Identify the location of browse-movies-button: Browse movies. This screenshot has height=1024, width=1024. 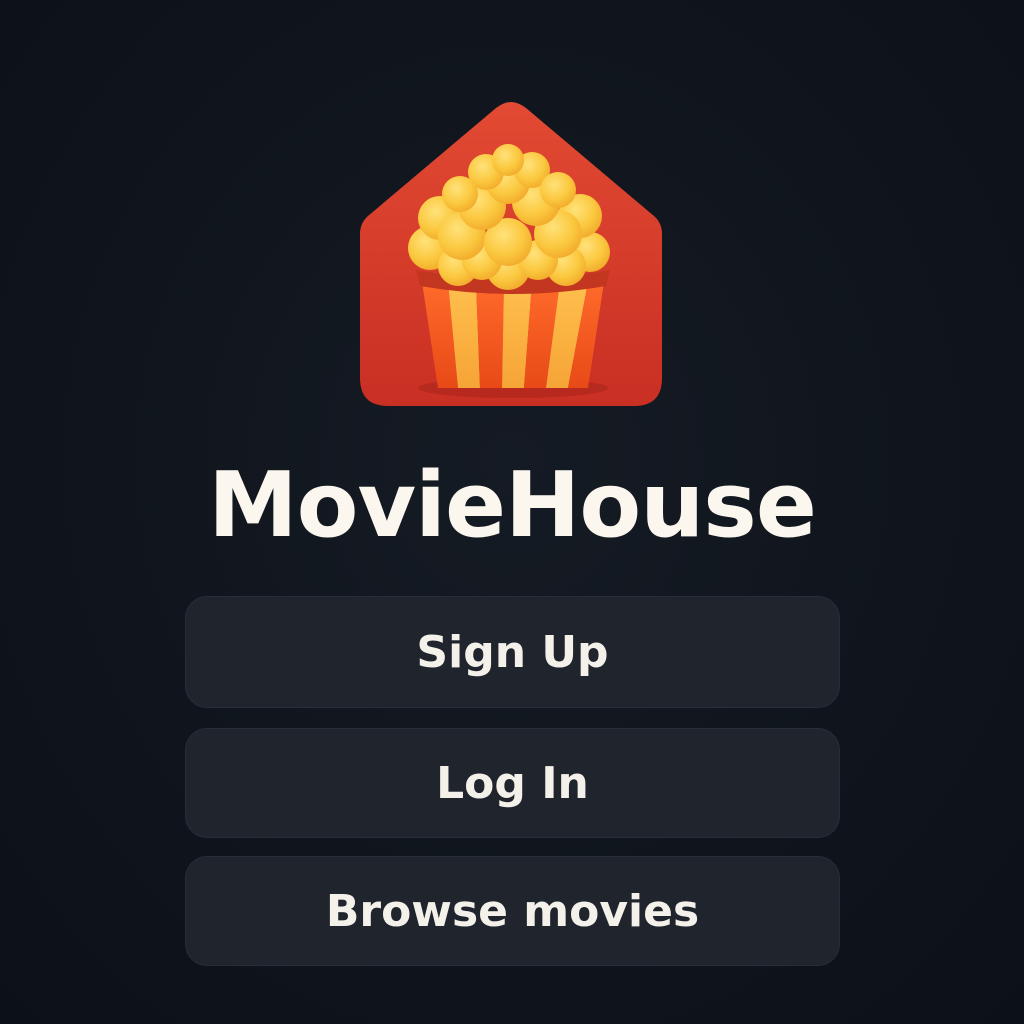
(512, 911).